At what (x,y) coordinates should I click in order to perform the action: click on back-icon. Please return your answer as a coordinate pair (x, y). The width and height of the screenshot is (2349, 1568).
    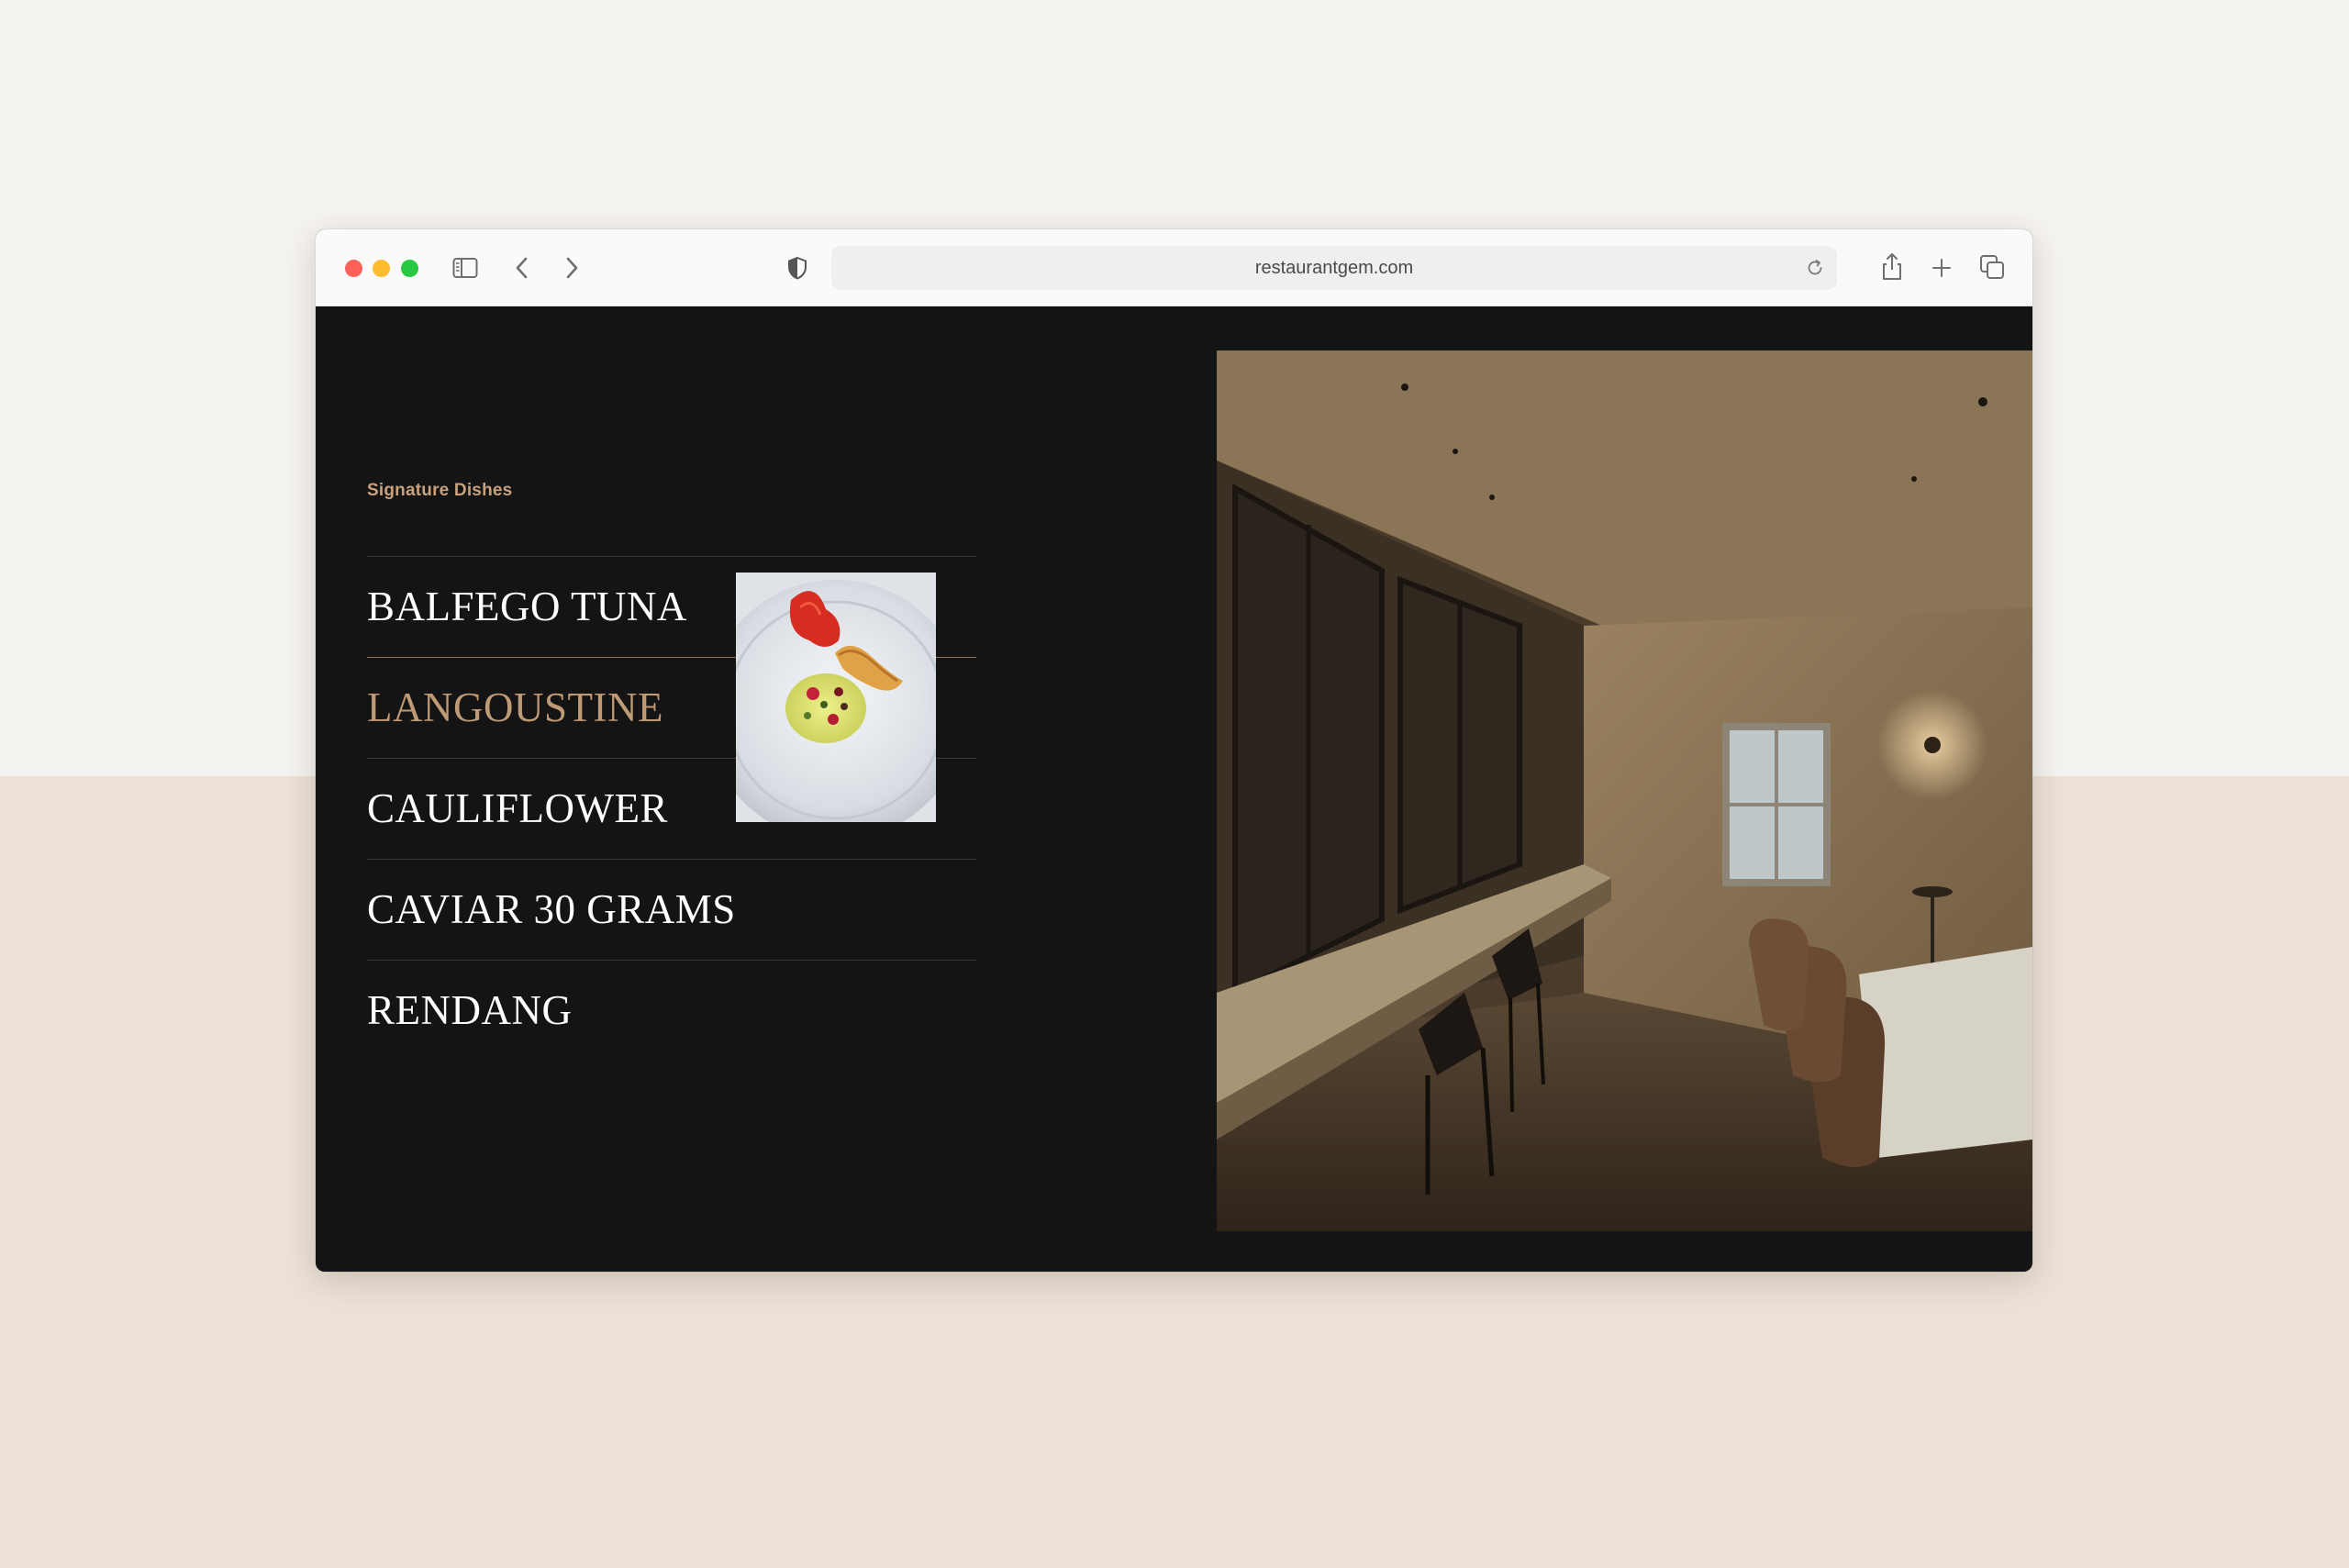
    Looking at the image, I should click on (522, 268).